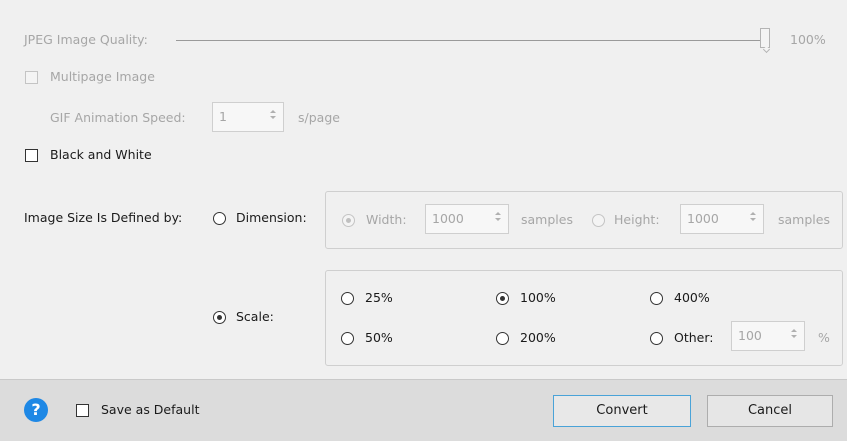  What do you see at coordinates (692, 297) in the screenshot?
I see `scale-400-label: 400%` at bounding box center [692, 297].